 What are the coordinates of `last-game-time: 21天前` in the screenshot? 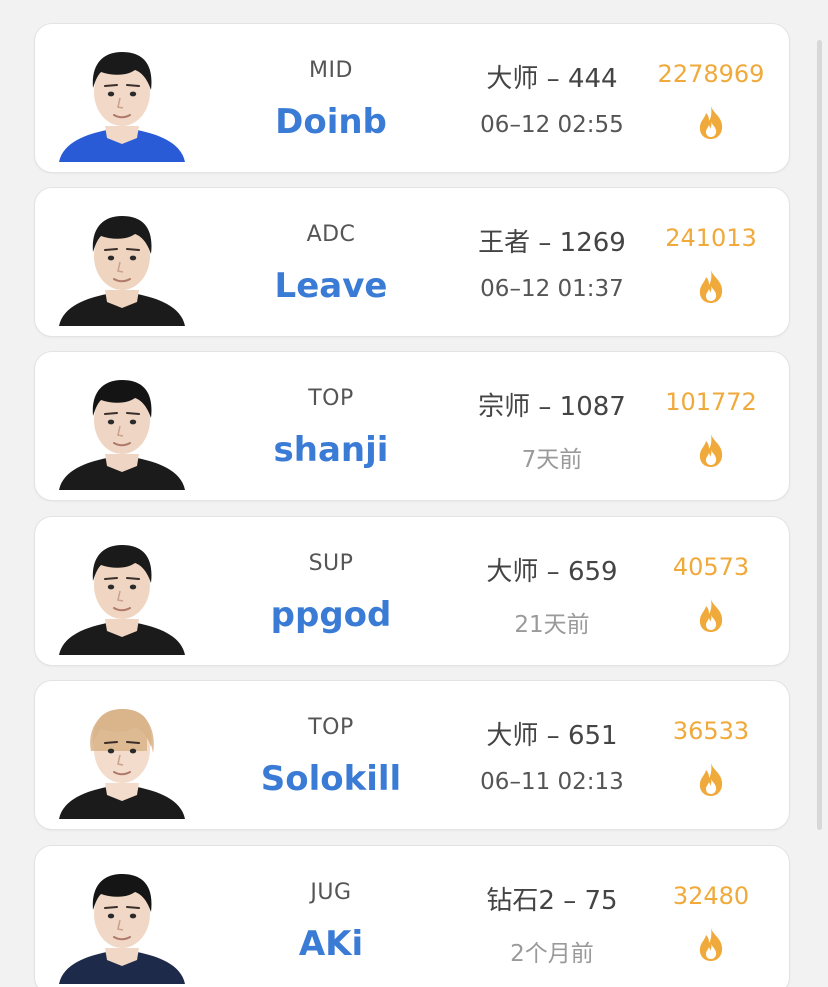 It's located at (552, 625).